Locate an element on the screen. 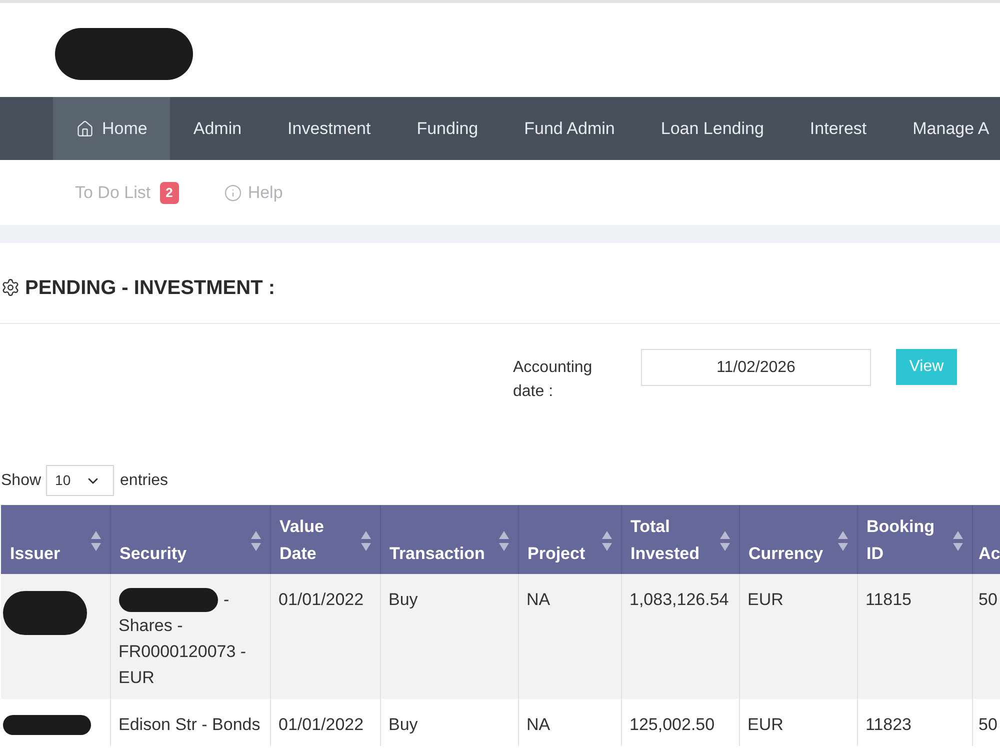 The height and width of the screenshot is (750, 1000). nav-item: Interest is located at coordinates (838, 128).